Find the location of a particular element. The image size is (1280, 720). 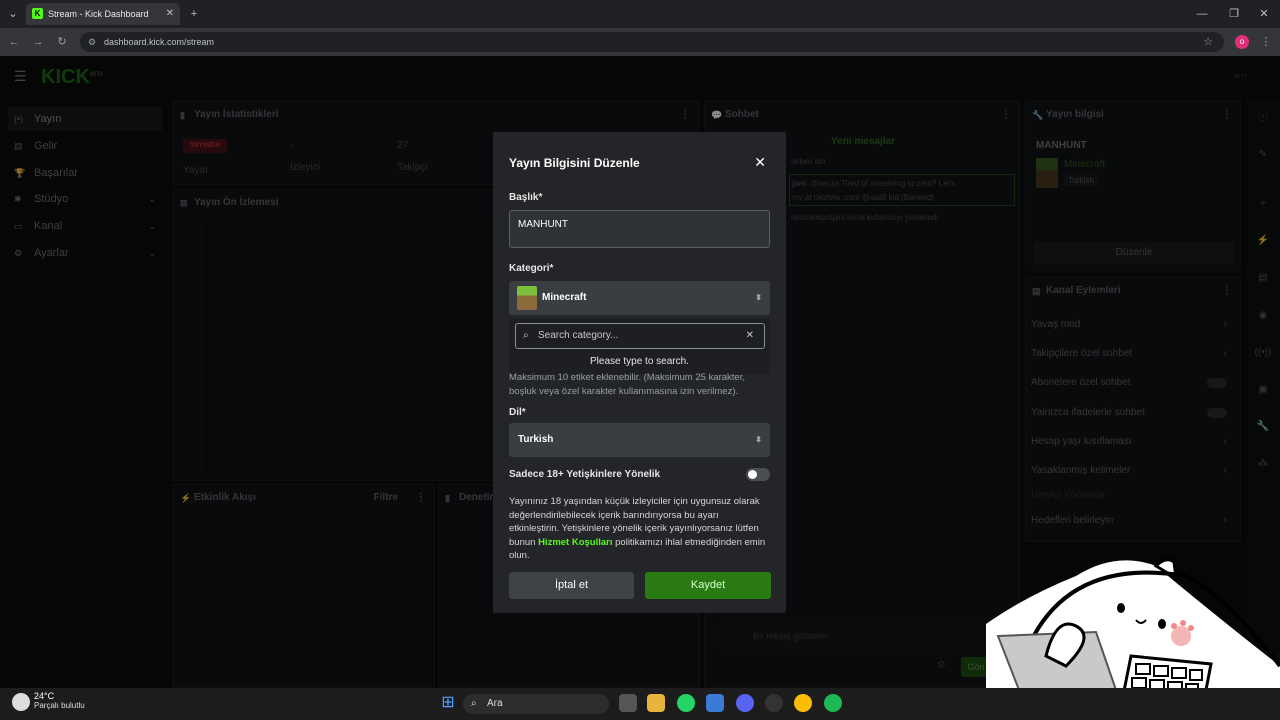

chrome-icon is located at coordinates (803, 703).